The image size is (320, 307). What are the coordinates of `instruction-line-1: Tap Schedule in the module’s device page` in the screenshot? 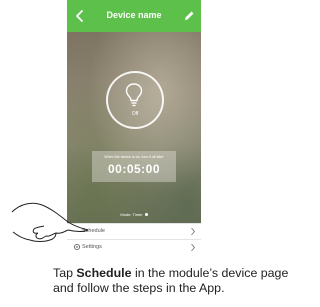 It's located at (185, 273).